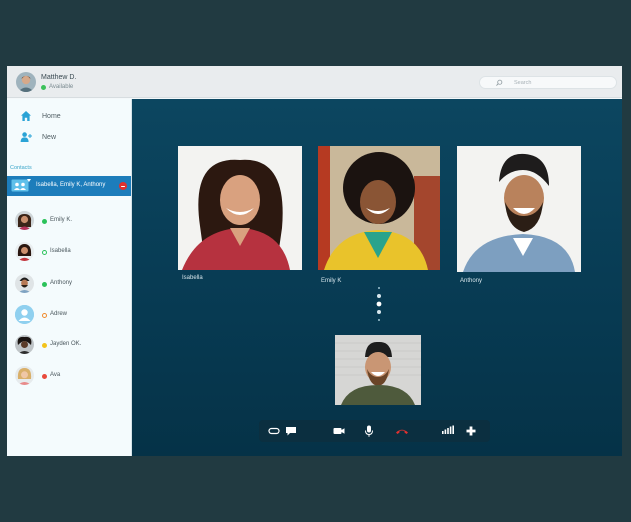  Describe the element at coordinates (562, 82) in the screenshot. I see `search-input` at that location.